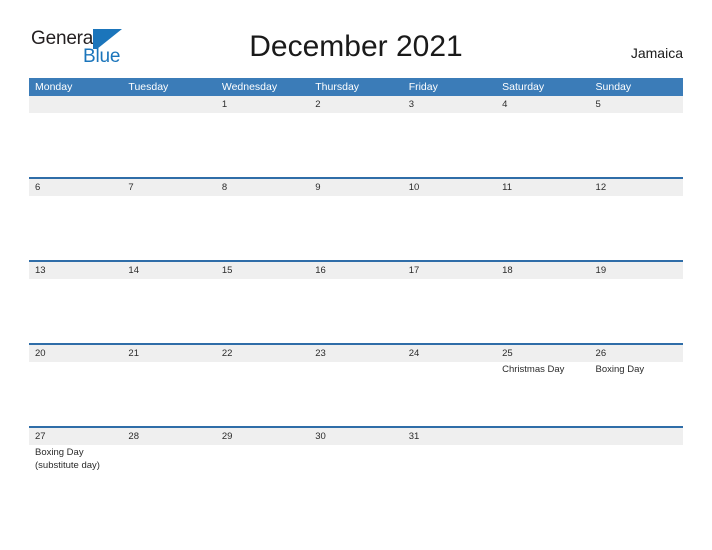  What do you see at coordinates (75, 353) in the screenshot?
I see `day-number: 20` at bounding box center [75, 353].